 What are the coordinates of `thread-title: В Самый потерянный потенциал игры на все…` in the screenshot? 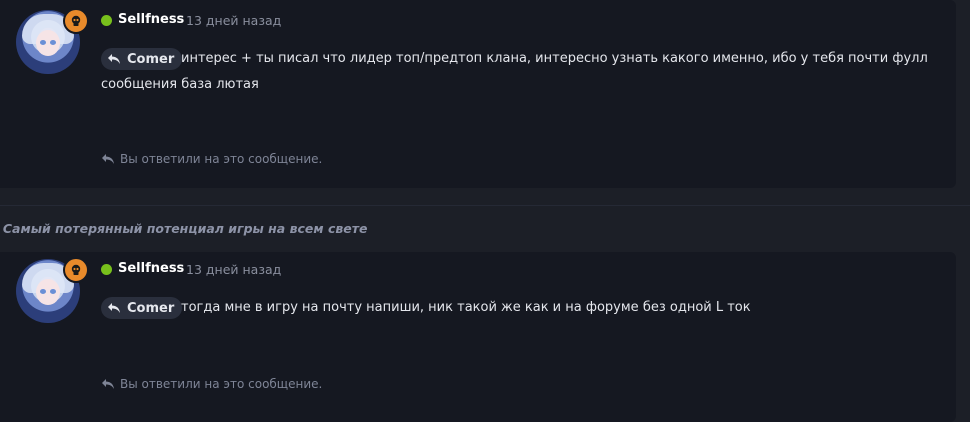 It's located at (183, 228).